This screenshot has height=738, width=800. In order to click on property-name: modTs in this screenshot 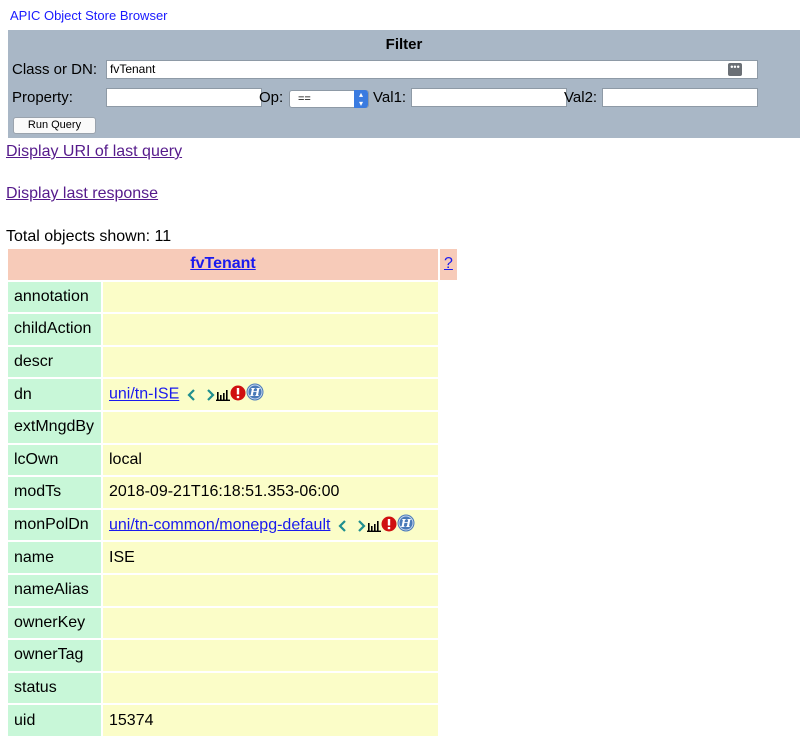, I will do `click(54, 492)`.